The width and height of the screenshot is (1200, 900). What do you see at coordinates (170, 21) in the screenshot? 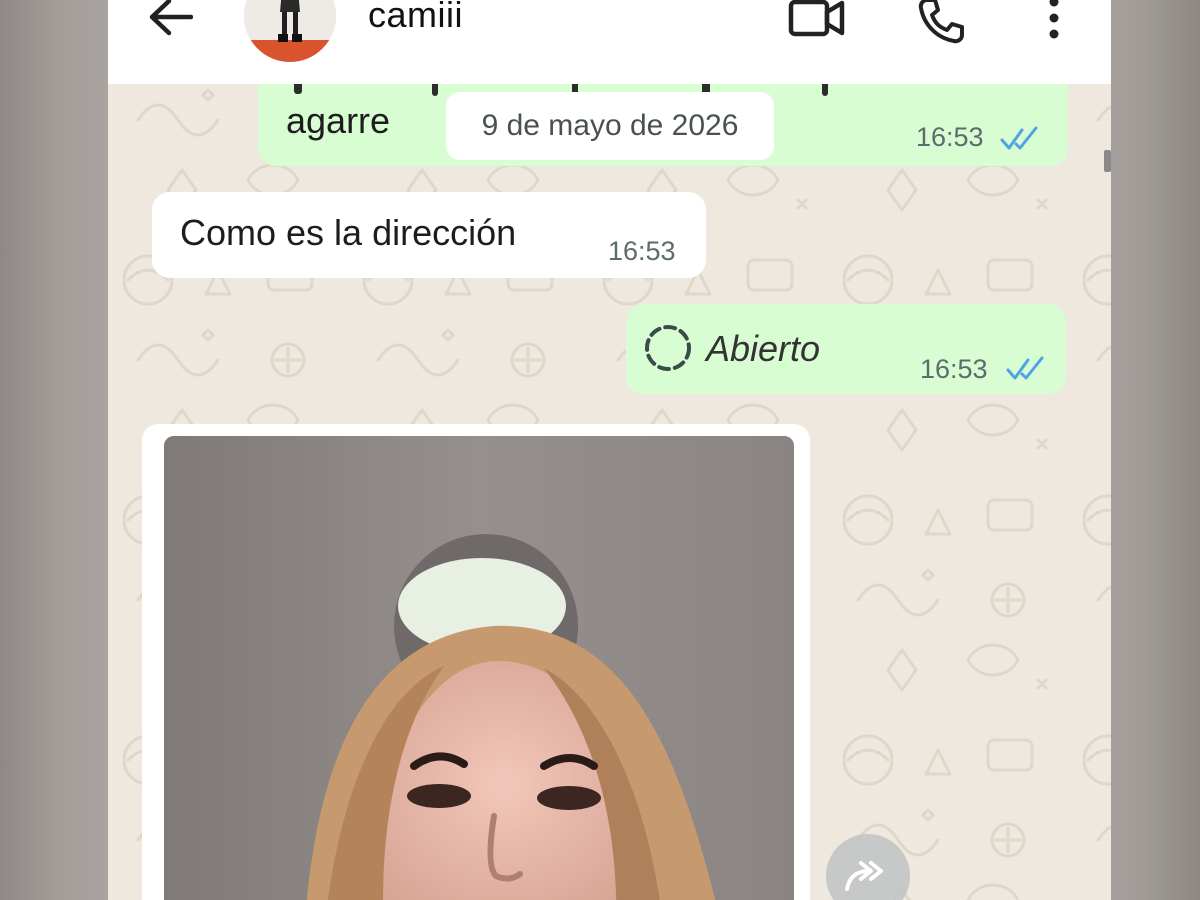
I see `back-arrow-icon` at bounding box center [170, 21].